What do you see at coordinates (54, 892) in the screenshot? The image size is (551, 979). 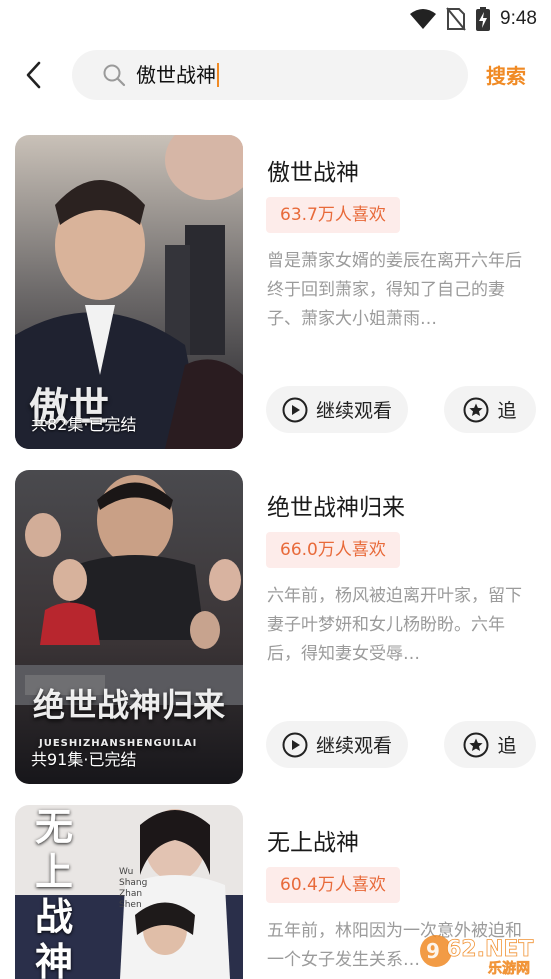 I see `poster-title: 无上战神` at bounding box center [54, 892].